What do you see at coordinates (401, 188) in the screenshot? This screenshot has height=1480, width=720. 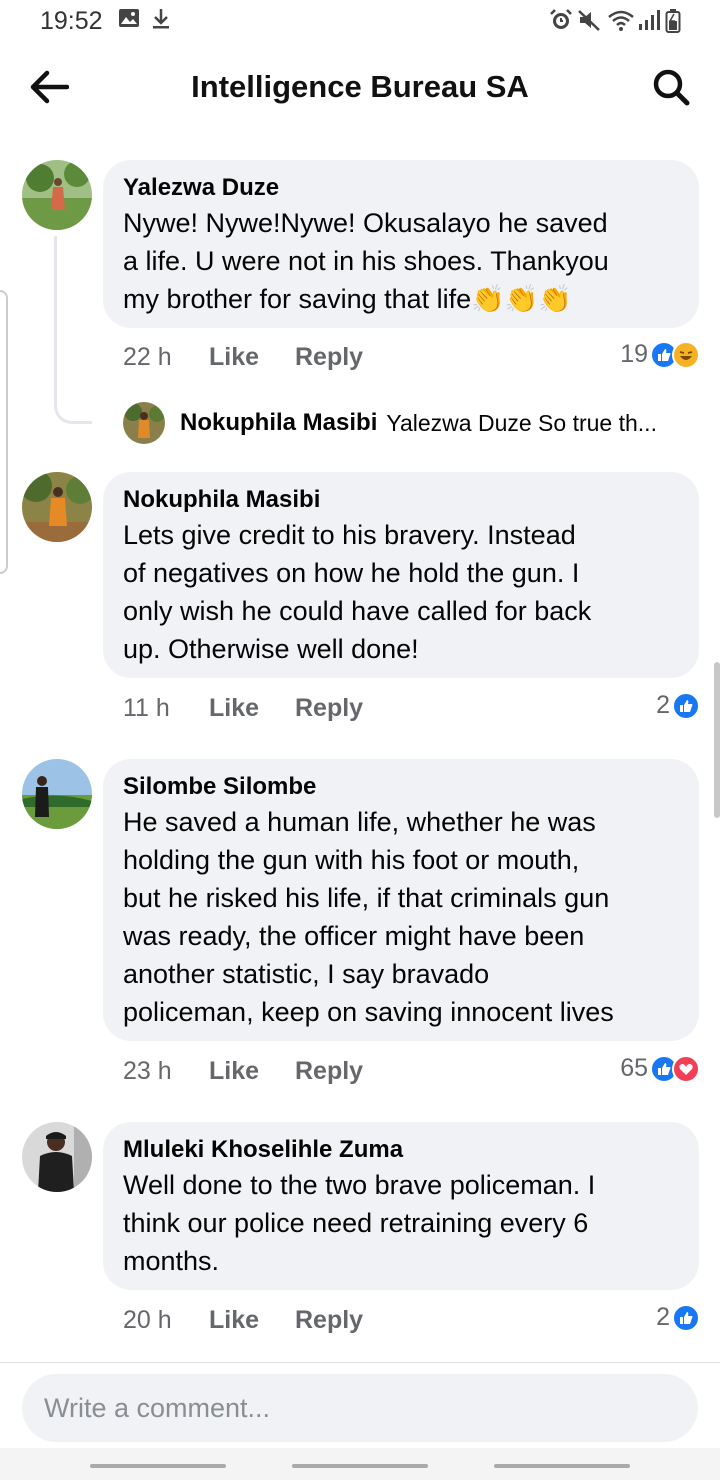 I see `comment-author: Yalezwa Duze` at bounding box center [401, 188].